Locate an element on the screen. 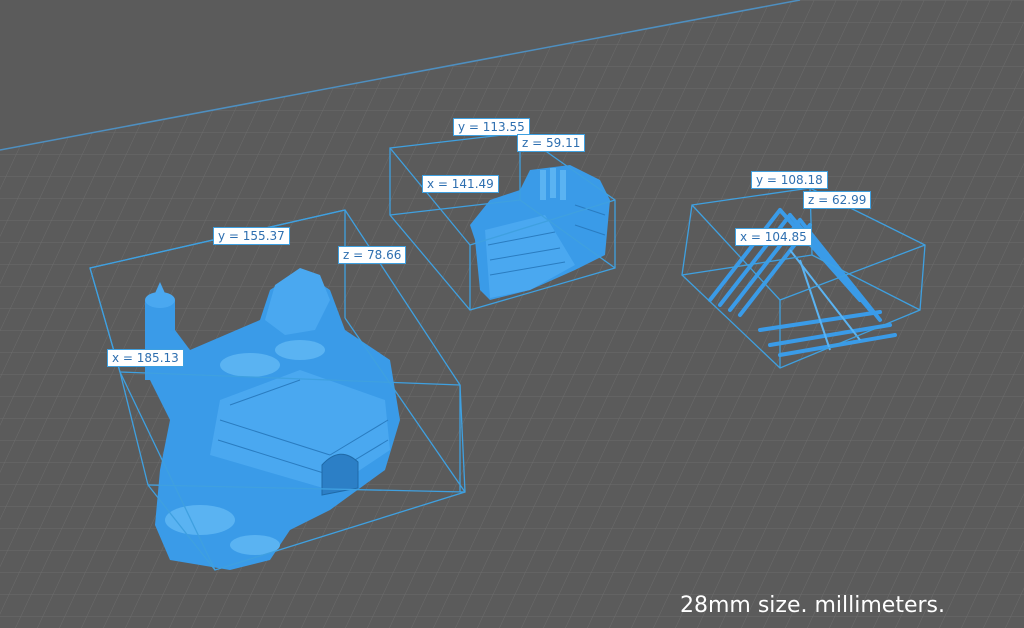  caption-text: 28mm size. millimeters. is located at coordinates (812, 605).